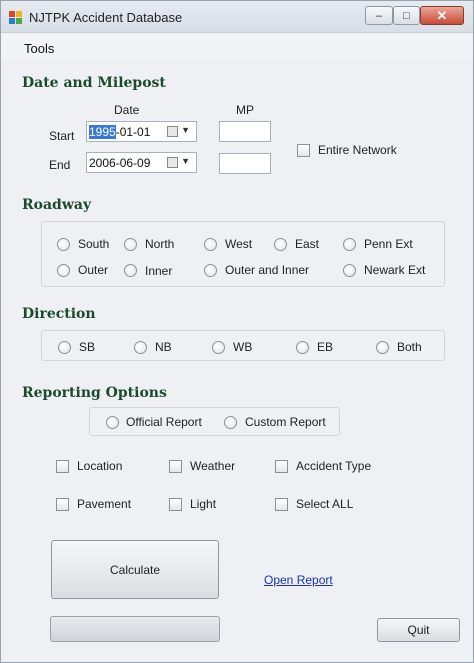 The height and width of the screenshot is (663, 474). What do you see at coordinates (87, 347) in the screenshot?
I see `label-sb: SB` at bounding box center [87, 347].